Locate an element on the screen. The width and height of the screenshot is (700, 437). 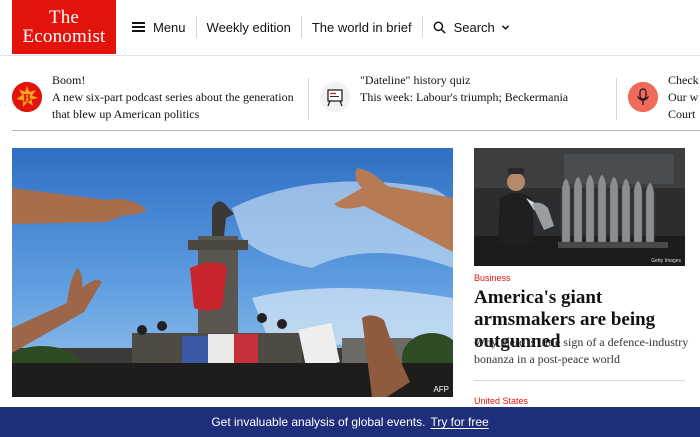
artillery-shells-factory-photo is located at coordinates (579, 207).